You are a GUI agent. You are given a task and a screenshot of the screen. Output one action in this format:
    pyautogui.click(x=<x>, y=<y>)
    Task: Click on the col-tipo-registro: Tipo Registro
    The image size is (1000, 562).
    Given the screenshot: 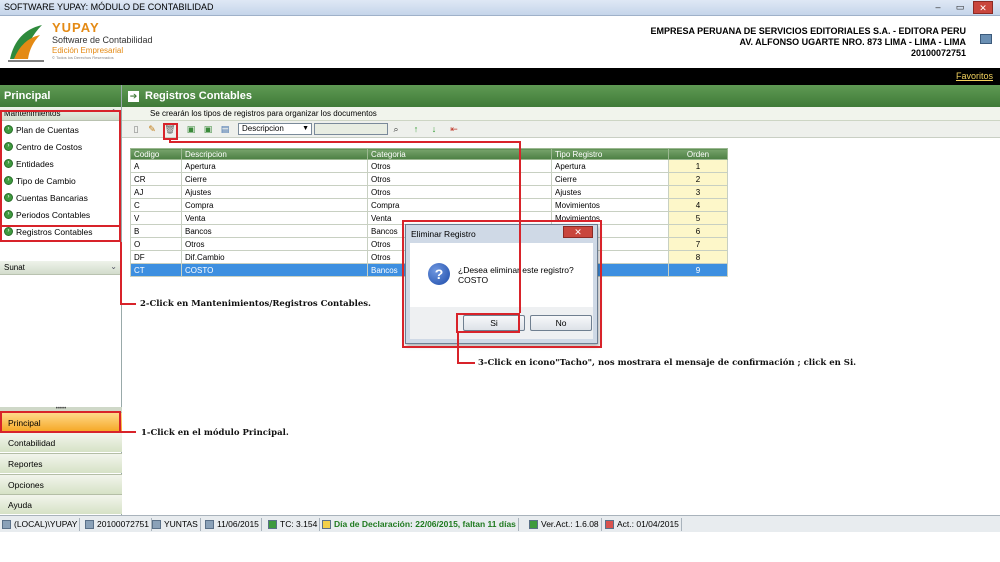 What is the action you would take?
    pyautogui.click(x=610, y=154)
    